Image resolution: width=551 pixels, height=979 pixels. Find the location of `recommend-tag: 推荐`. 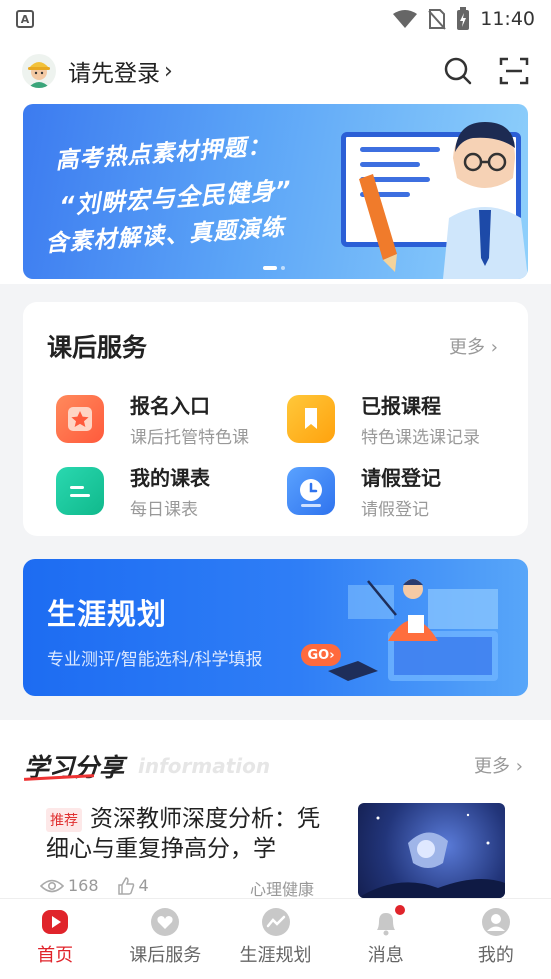

recommend-tag: 推荐 is located at coordinates (64, 820).